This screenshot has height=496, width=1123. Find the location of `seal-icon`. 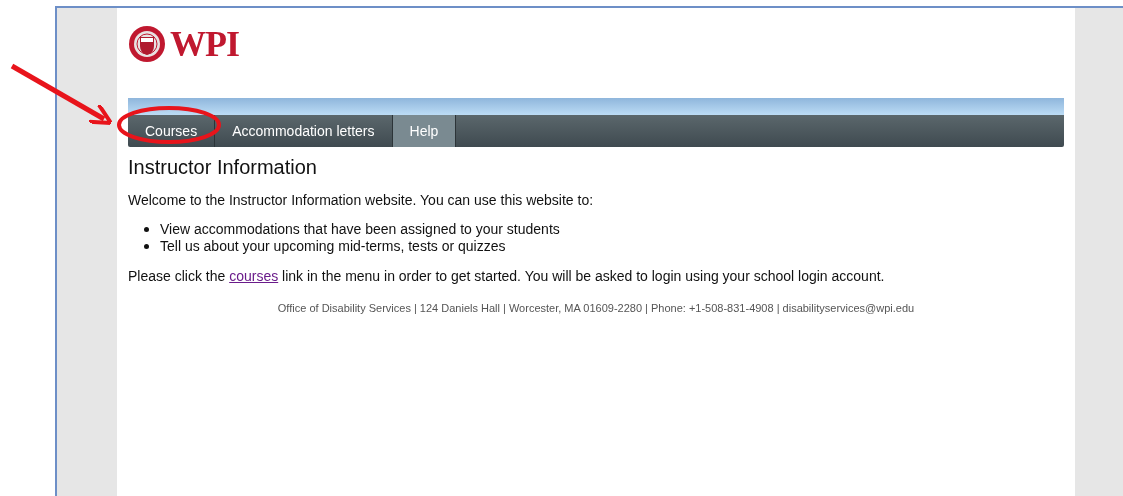

seal-icon is located at coordinates (147, 44).